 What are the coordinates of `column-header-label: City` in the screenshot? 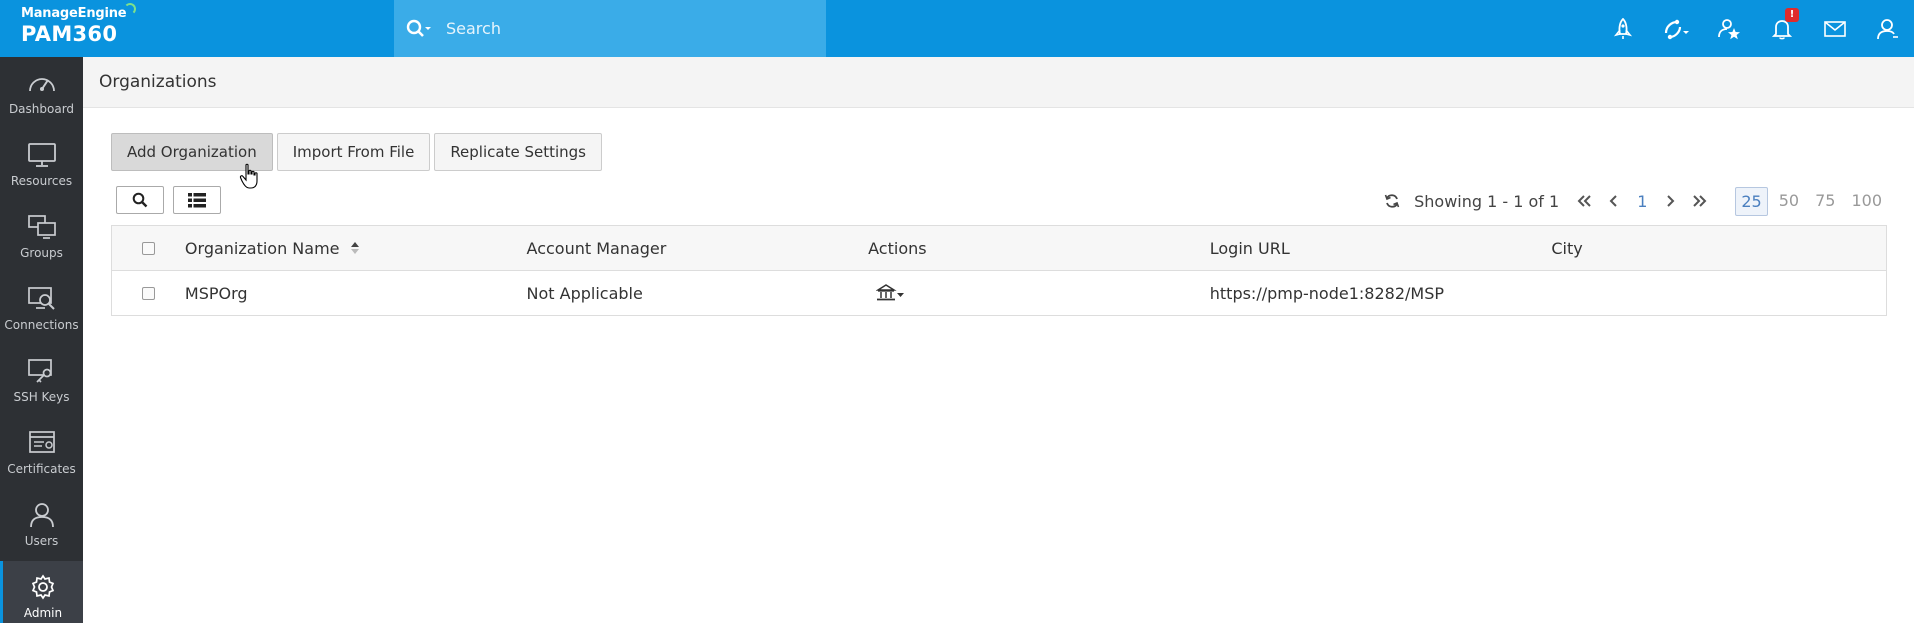 It's located at (1567, 248).